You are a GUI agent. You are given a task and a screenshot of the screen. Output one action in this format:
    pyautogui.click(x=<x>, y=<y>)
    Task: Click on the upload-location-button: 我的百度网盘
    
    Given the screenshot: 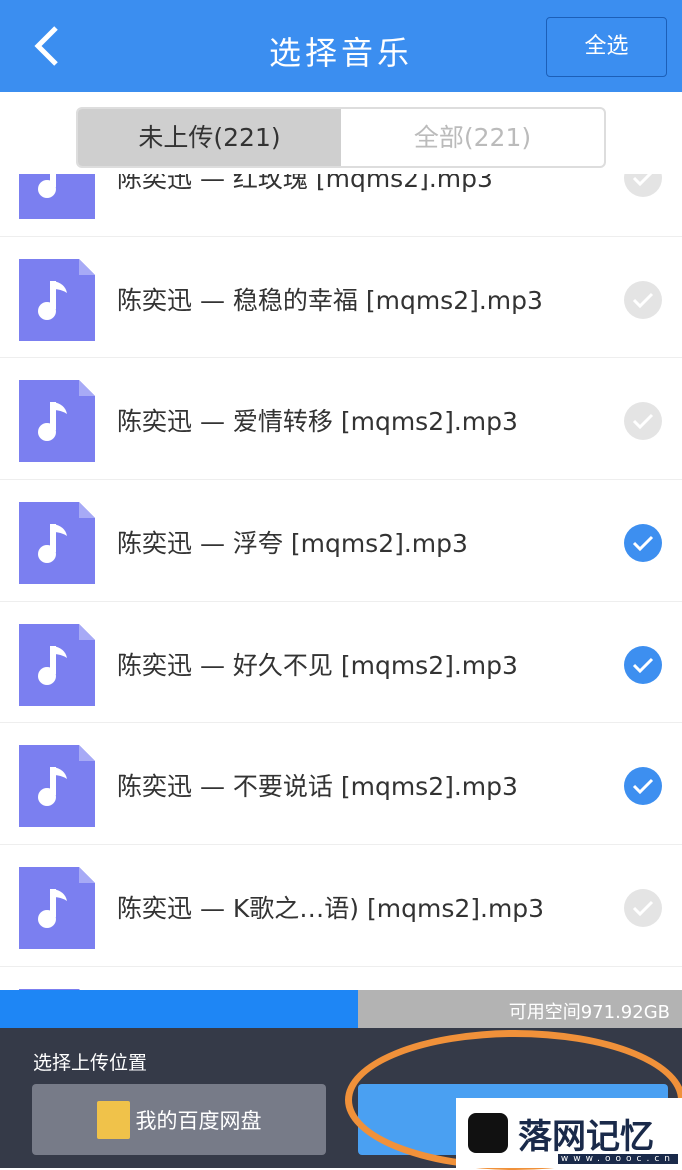 What is the action you would take?
    pyautogui.click(x=179, y=1119)
    